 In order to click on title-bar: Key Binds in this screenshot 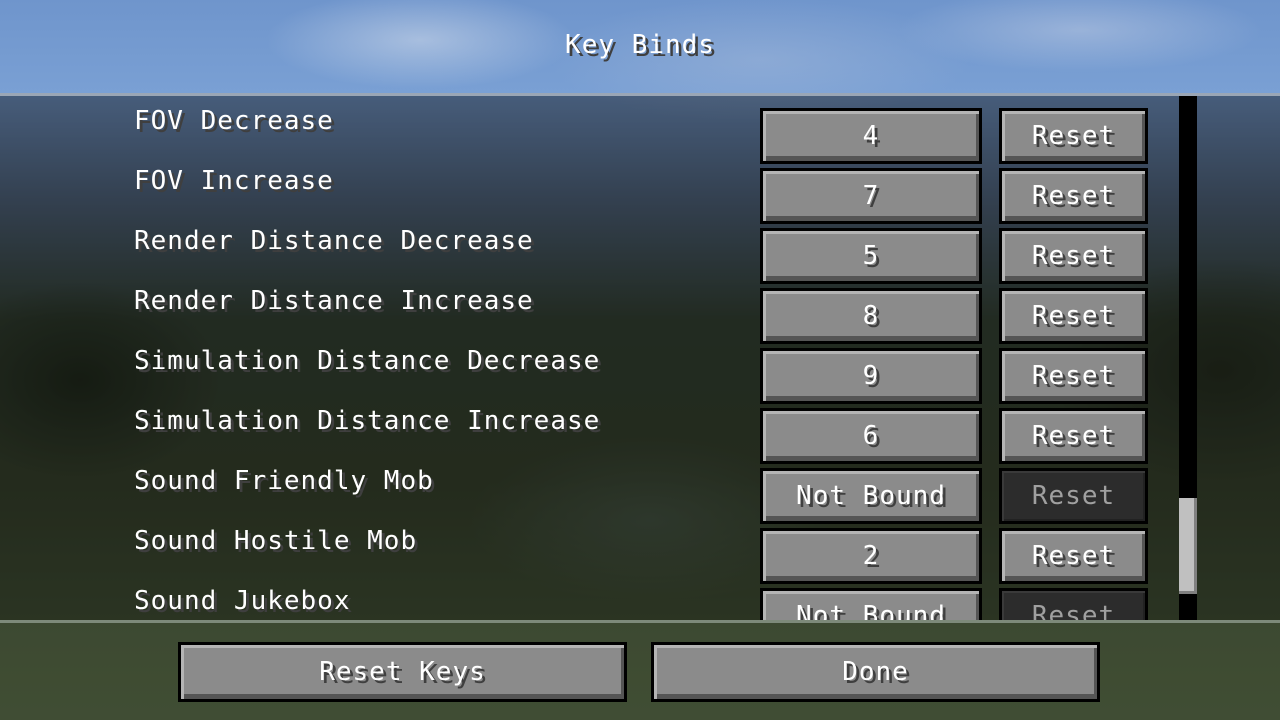, I will do `click(640, 48)`.